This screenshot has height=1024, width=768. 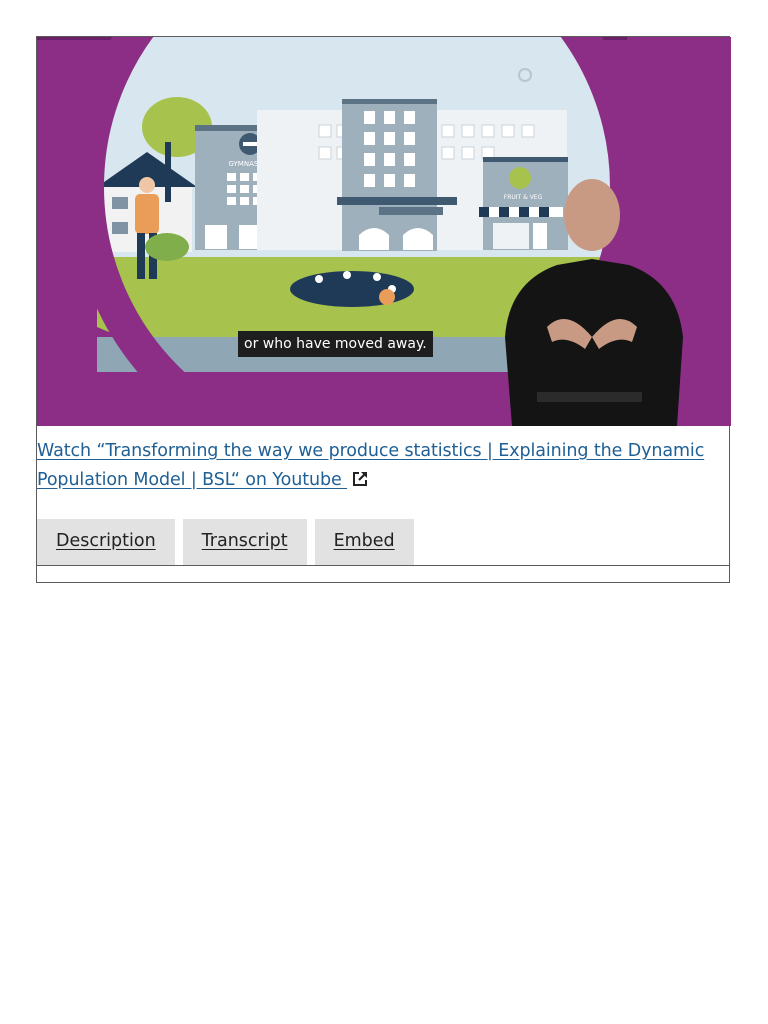 I want to click on tab-embed: Embed, so click(x=364, y=542).